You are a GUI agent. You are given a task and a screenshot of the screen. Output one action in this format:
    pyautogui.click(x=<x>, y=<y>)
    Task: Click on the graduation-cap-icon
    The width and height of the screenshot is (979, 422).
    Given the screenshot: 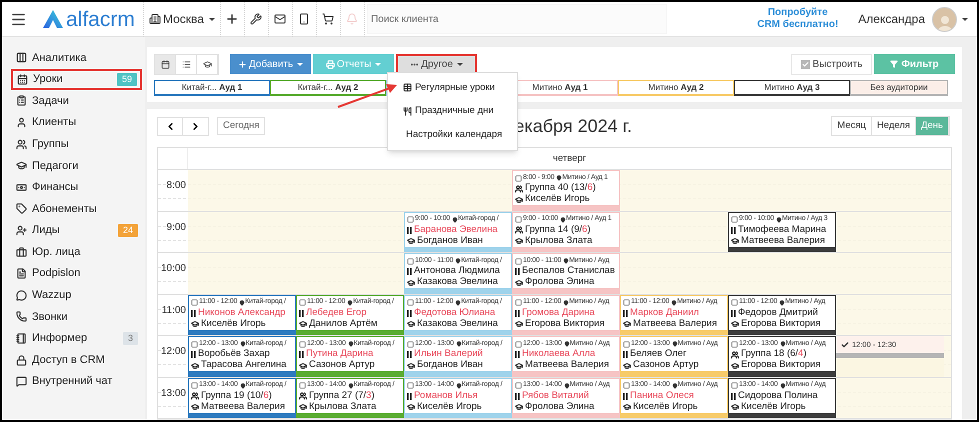 What is the action you would take?
    pyautogui.click(x=21, y=166)
    